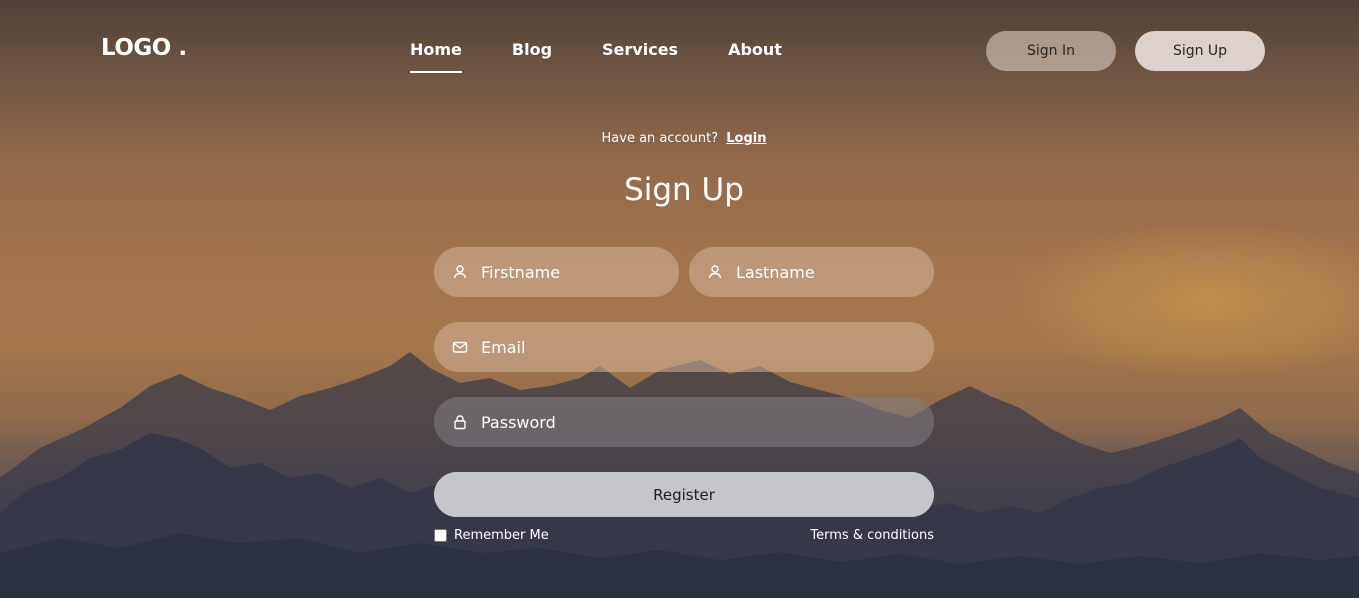  What do you see at coordinates (436, 56) in the screenshot?
I see `nav-home: Home` at bounding box center [436, 56].